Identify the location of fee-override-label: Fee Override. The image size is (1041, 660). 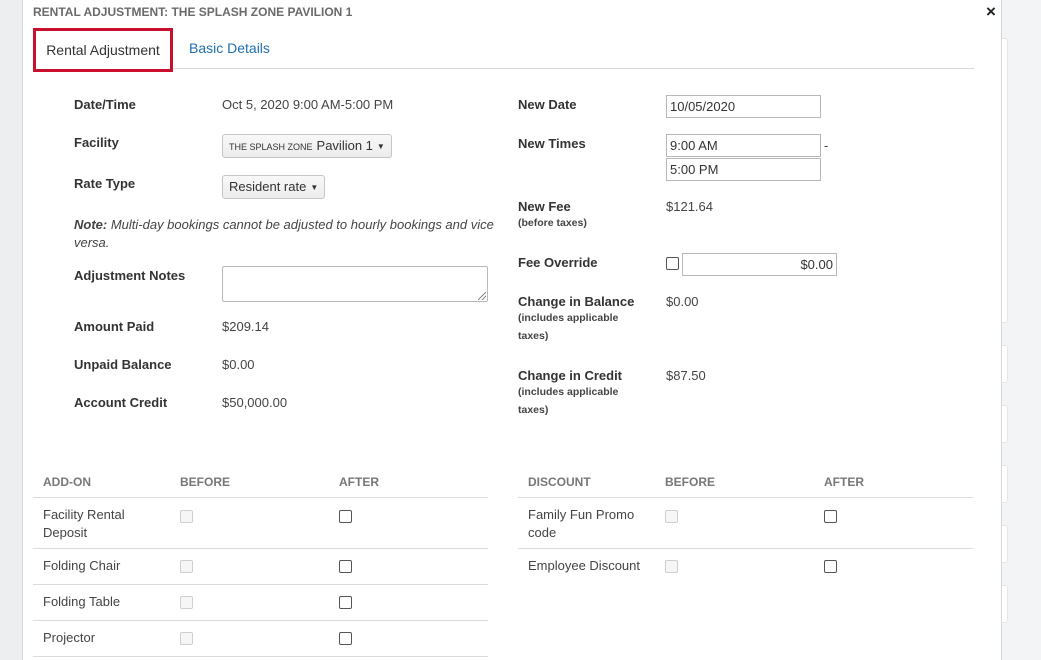
(558, 262).